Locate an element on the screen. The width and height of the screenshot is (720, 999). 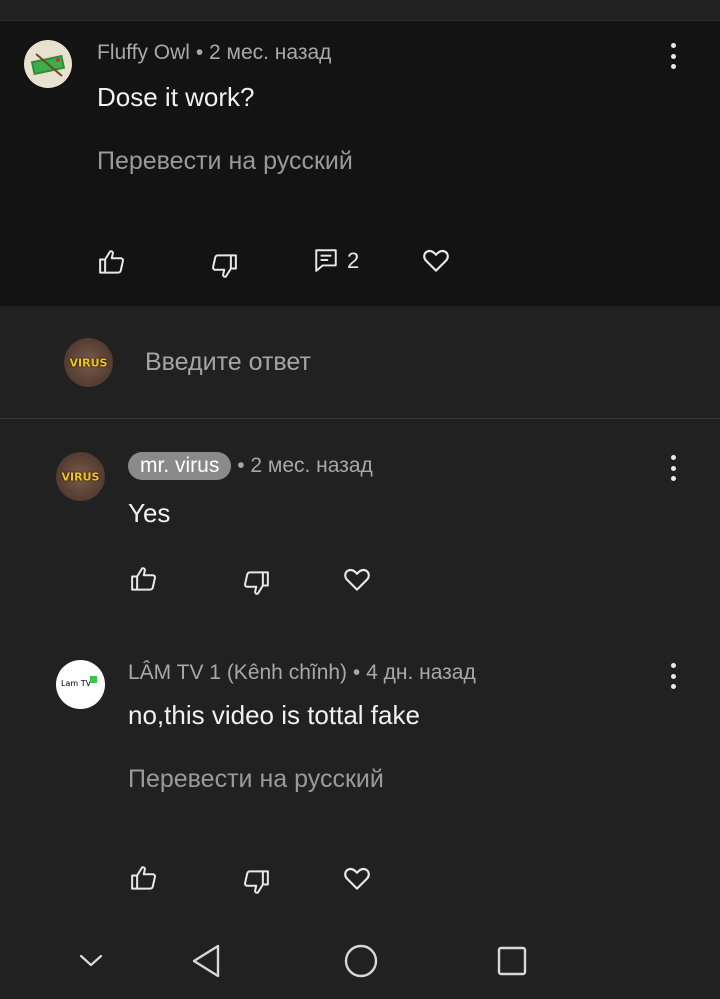
lam-tv-avatar: Lam TV is located at coordinates (80, 684).